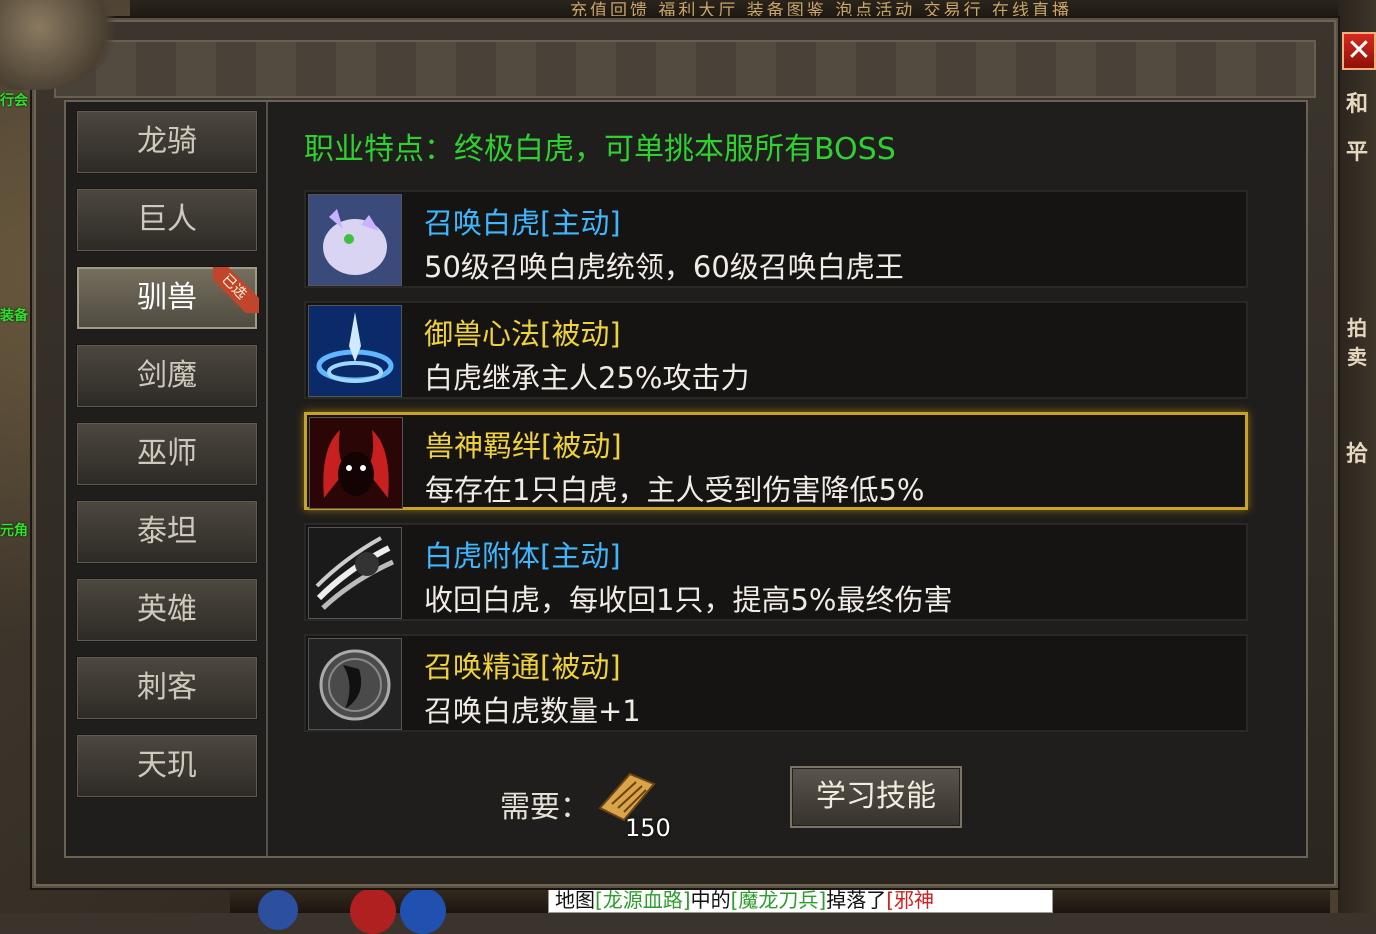 The image size is (1376, 934). I want to click on class-tab-label: 巨人, so click(167, 219).